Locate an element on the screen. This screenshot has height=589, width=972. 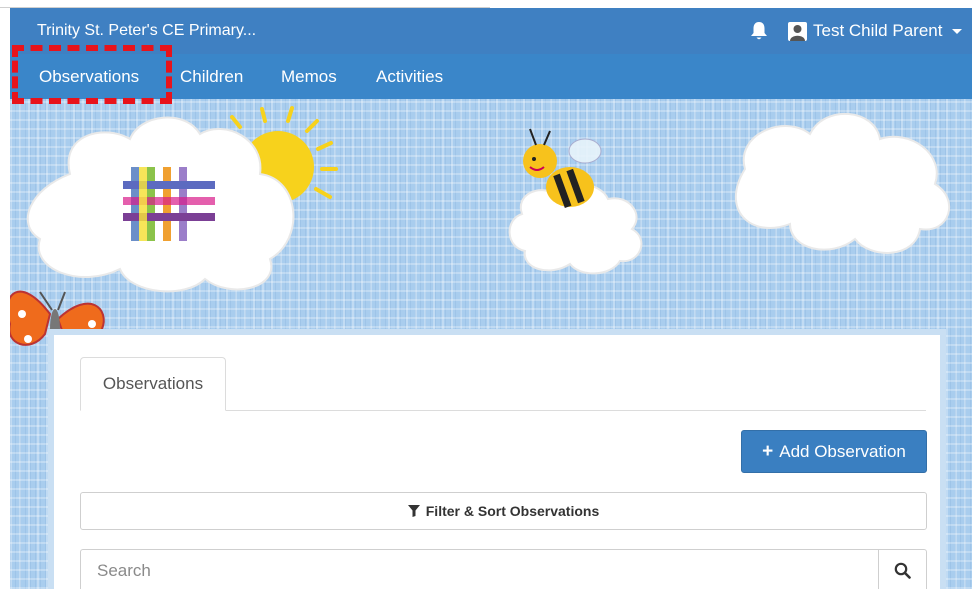
bell-icon is located at coordinates (759, 31).